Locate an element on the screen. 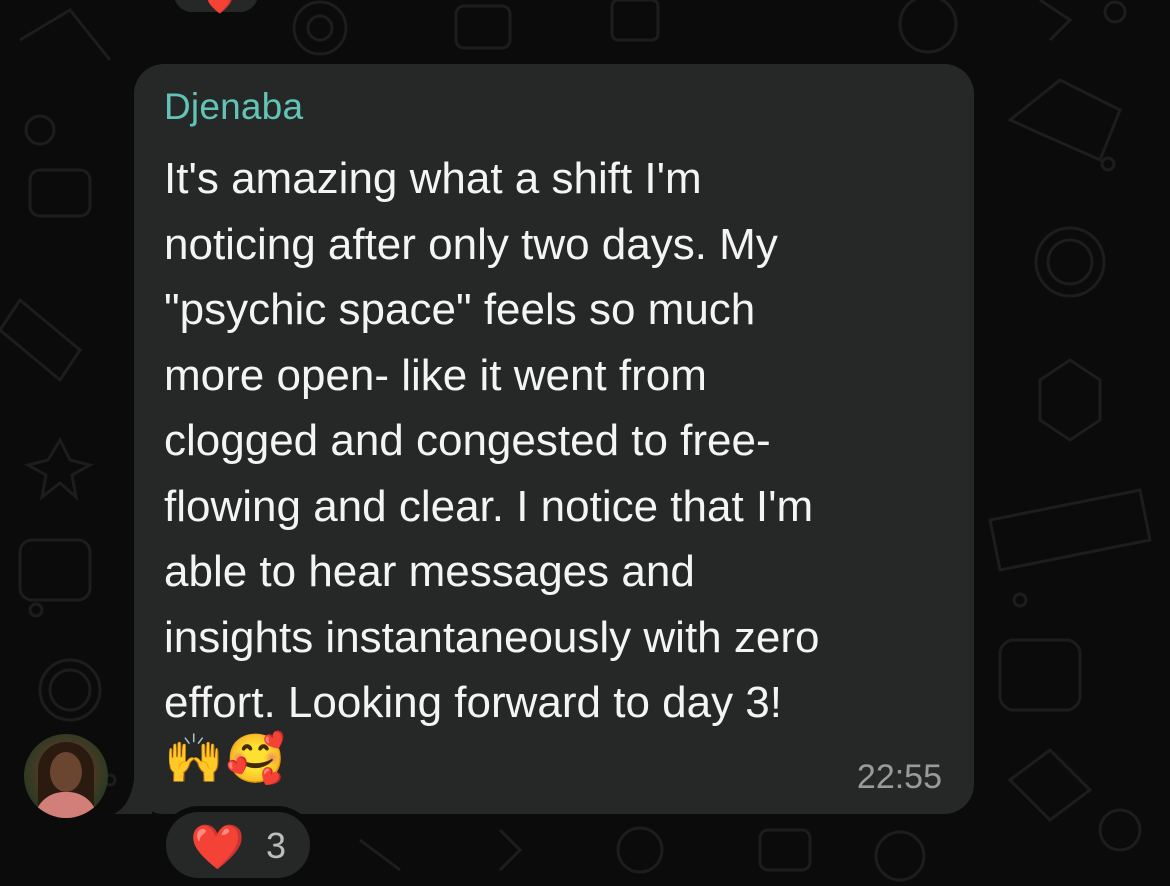 This screenshot has width=1170, height=886. sender-avatar is located at coordinates (66, 776).